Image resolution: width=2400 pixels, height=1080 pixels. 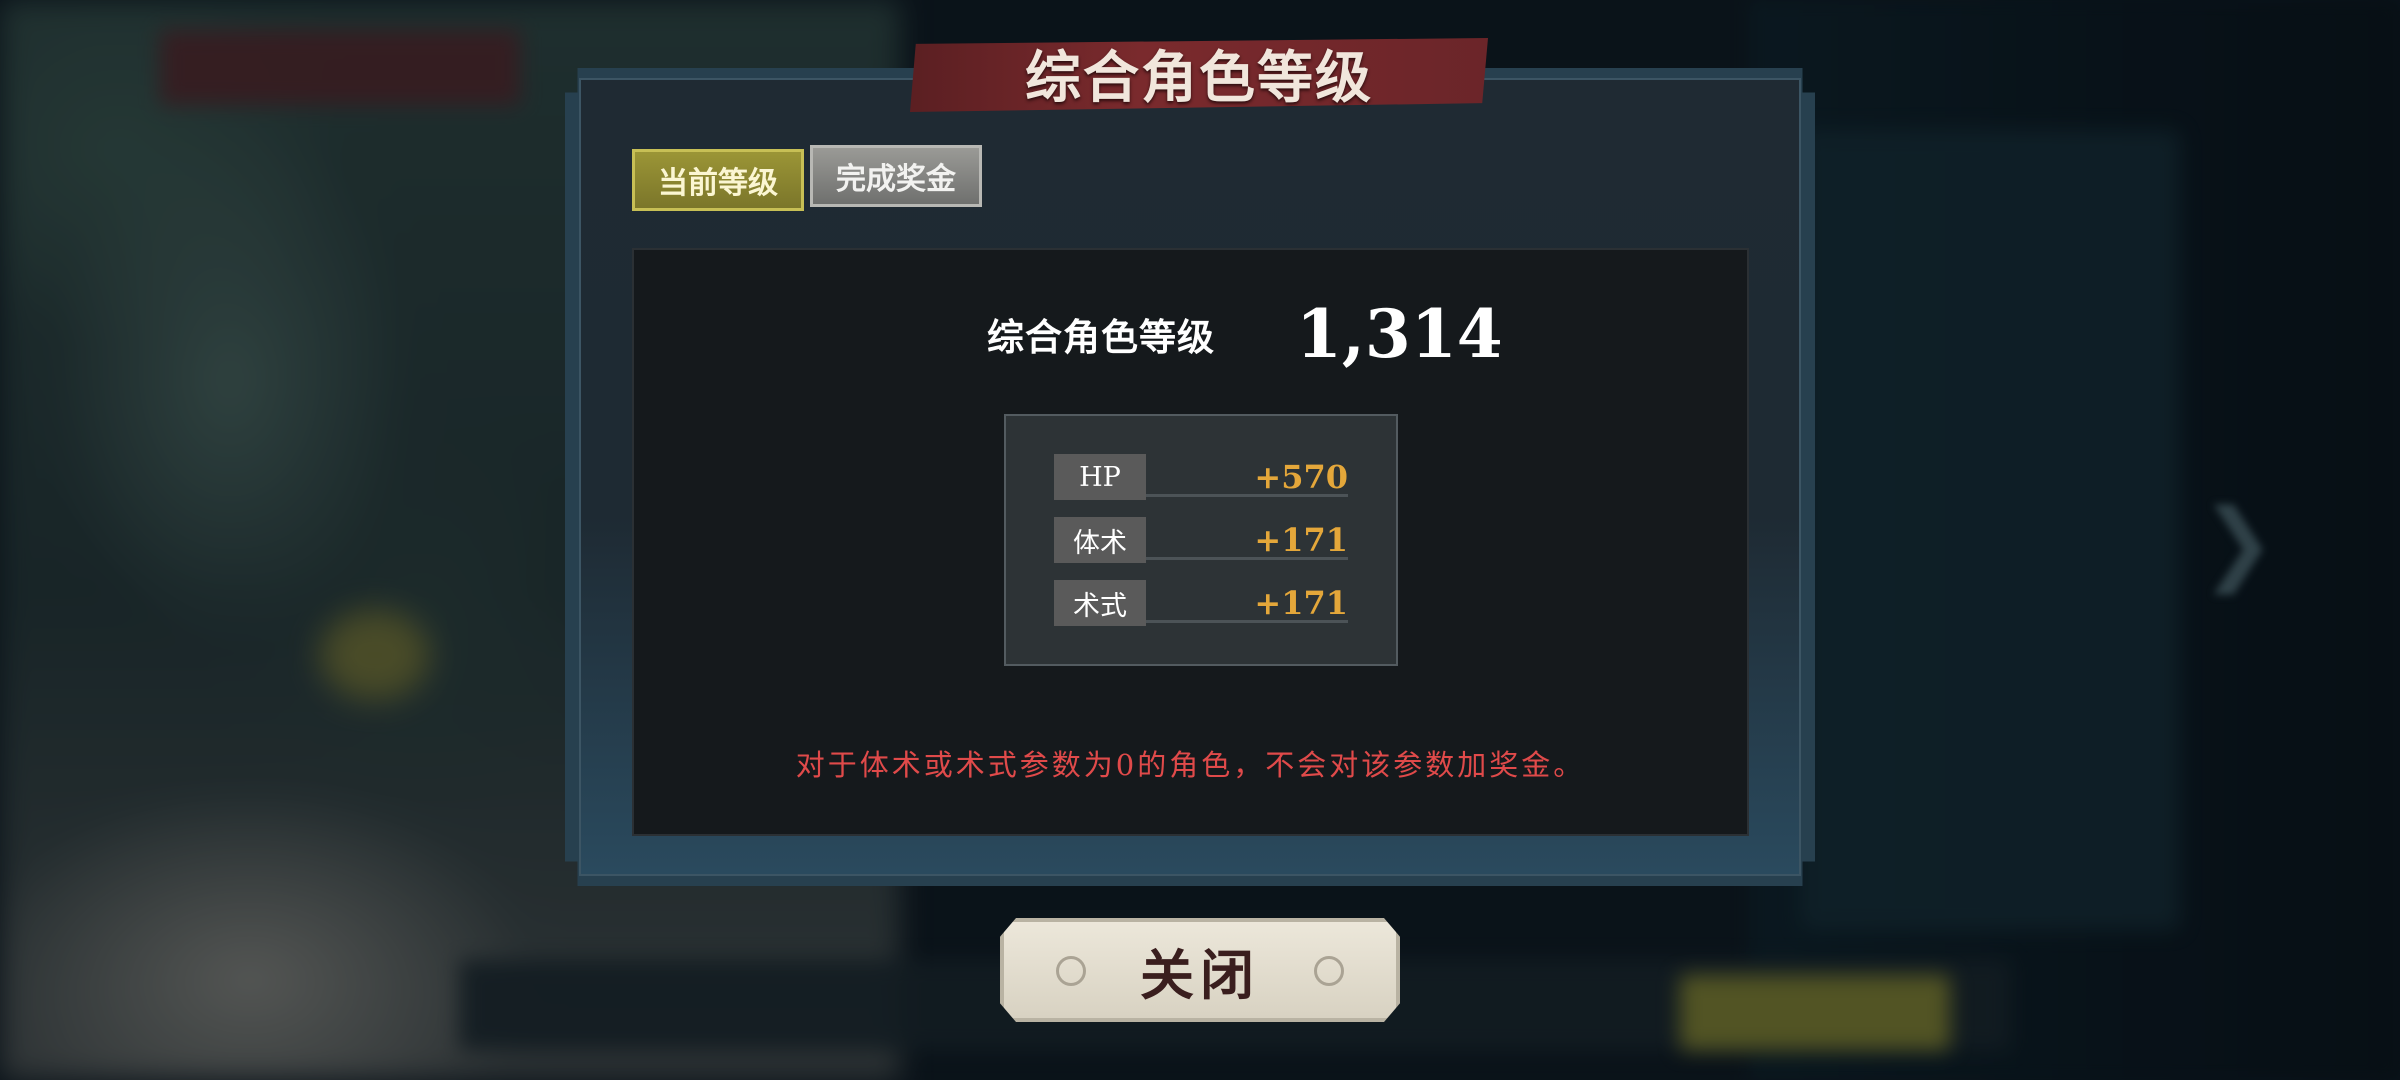 What do you see at coordinates (1199, 77) in the screenshot?
I see `dialog-title: 综合角色等级` at bounding box center [1199, 77].